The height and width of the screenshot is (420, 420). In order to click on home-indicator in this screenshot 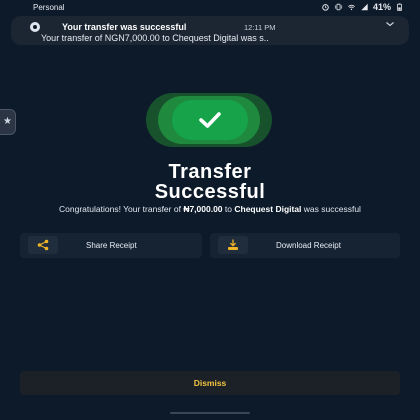, I will do `click(210, 413)`.